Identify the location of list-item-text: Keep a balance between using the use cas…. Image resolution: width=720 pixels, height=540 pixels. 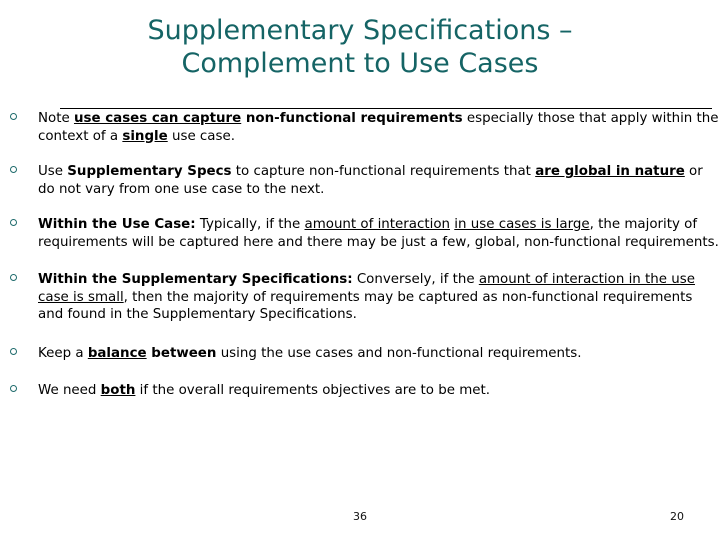
(310, 353).